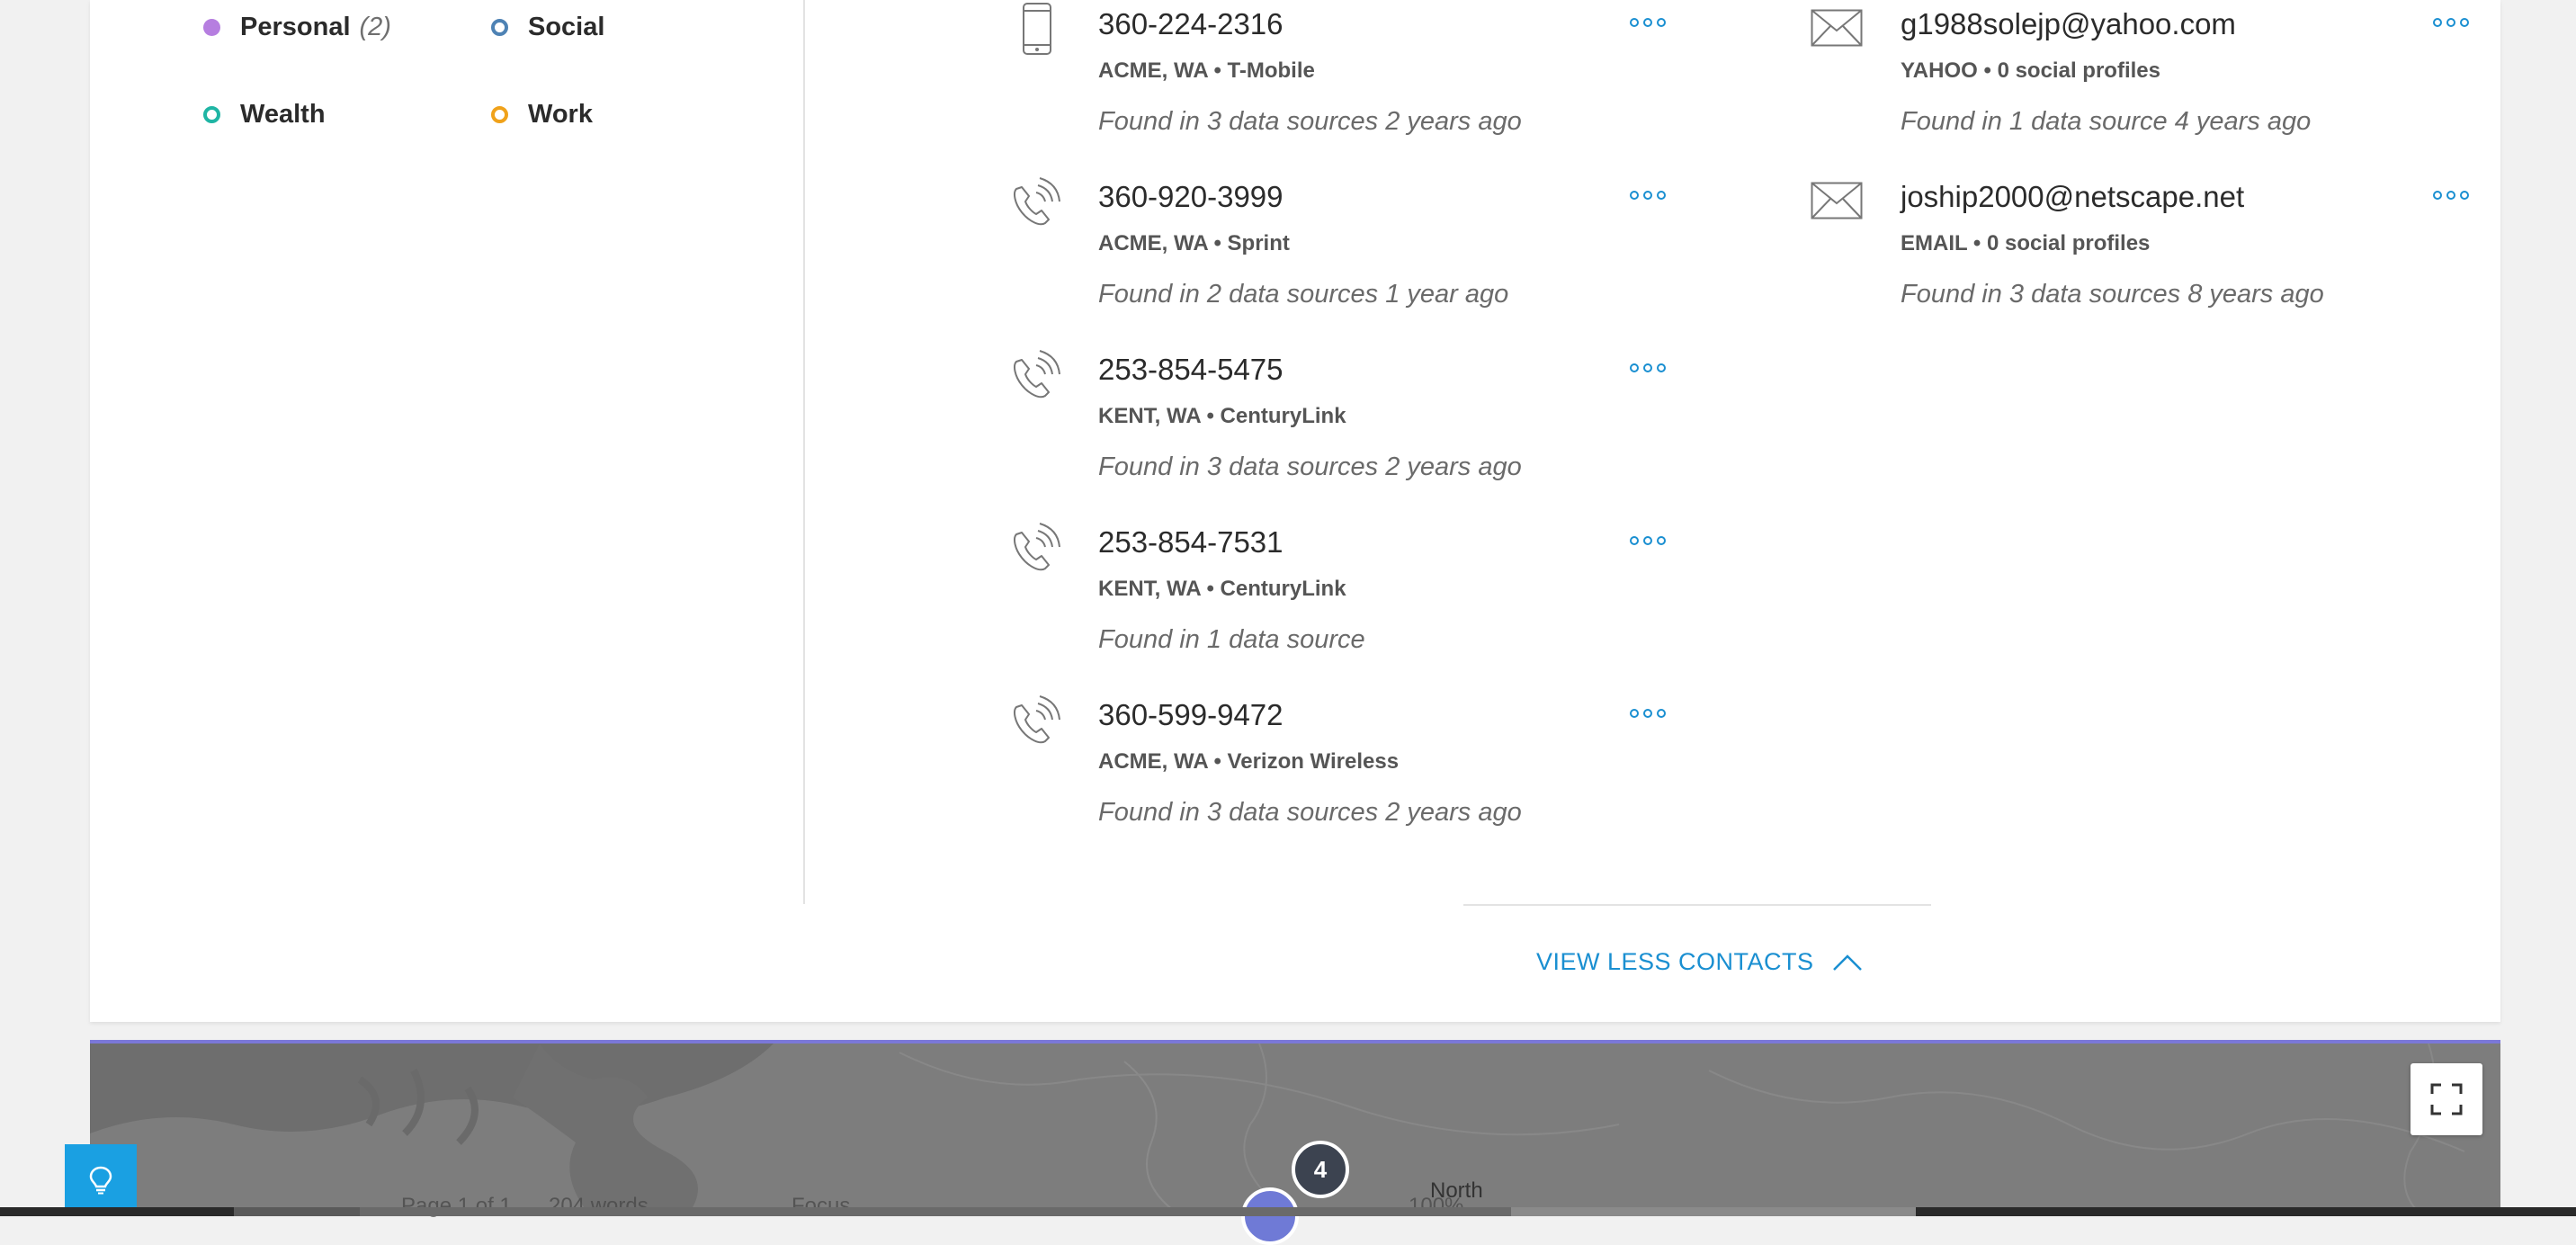 This screenshot has width=2576, height=1245. I want to click on phone-number: 360-920-3999, so click(1191, 197).